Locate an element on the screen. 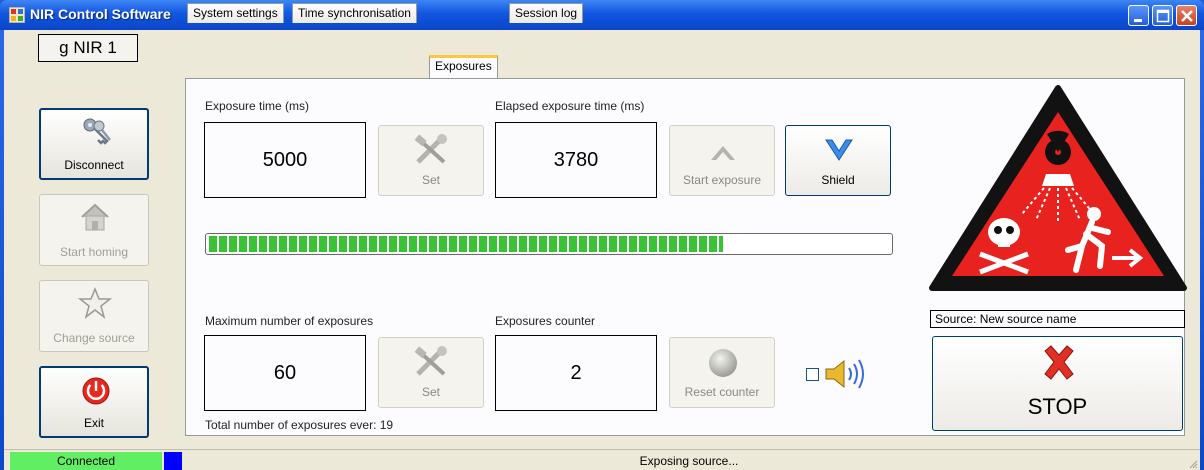 The height and width of the screenshot is (470, 1204). disconnect-button: Disconnect is located at coordinates (94, 144).